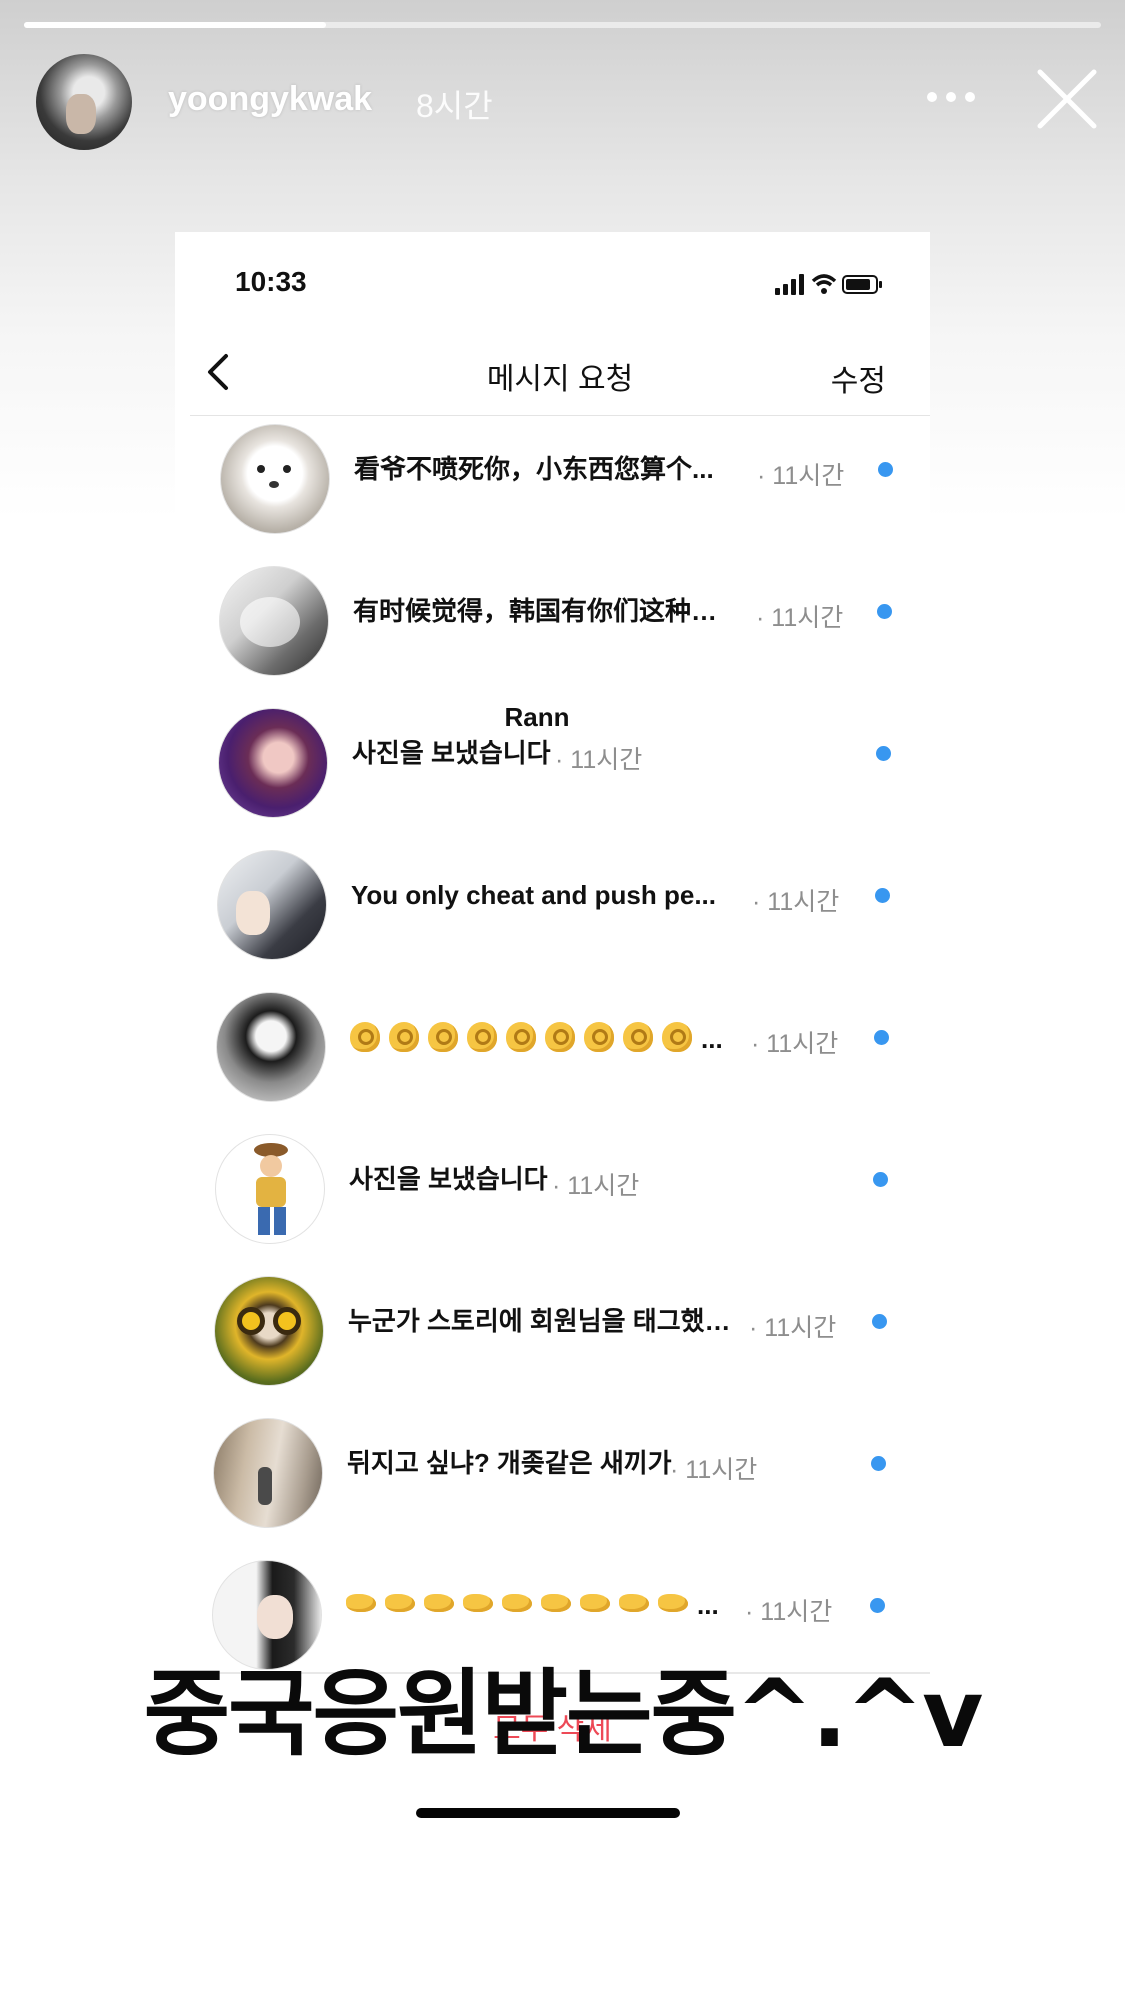  I want to click on list-item: 有时候觉得，韩国有你们这种… · 11시간, so click(553, 631).